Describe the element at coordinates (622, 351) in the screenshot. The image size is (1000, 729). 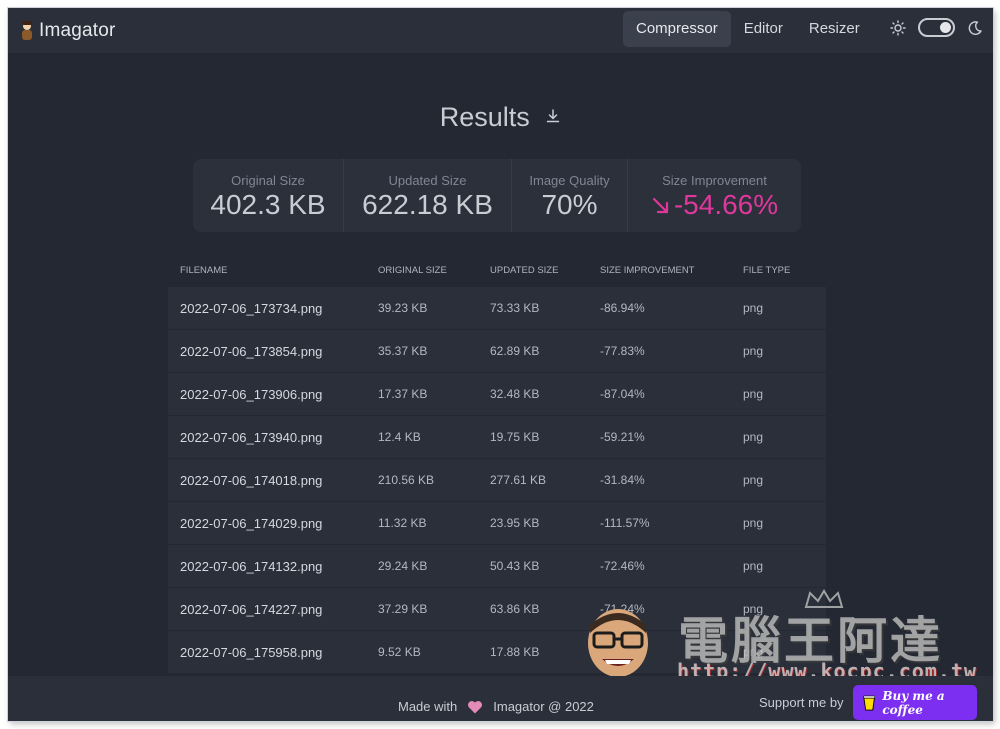
I see `cell-size-improvement: -77.83%` at that location.